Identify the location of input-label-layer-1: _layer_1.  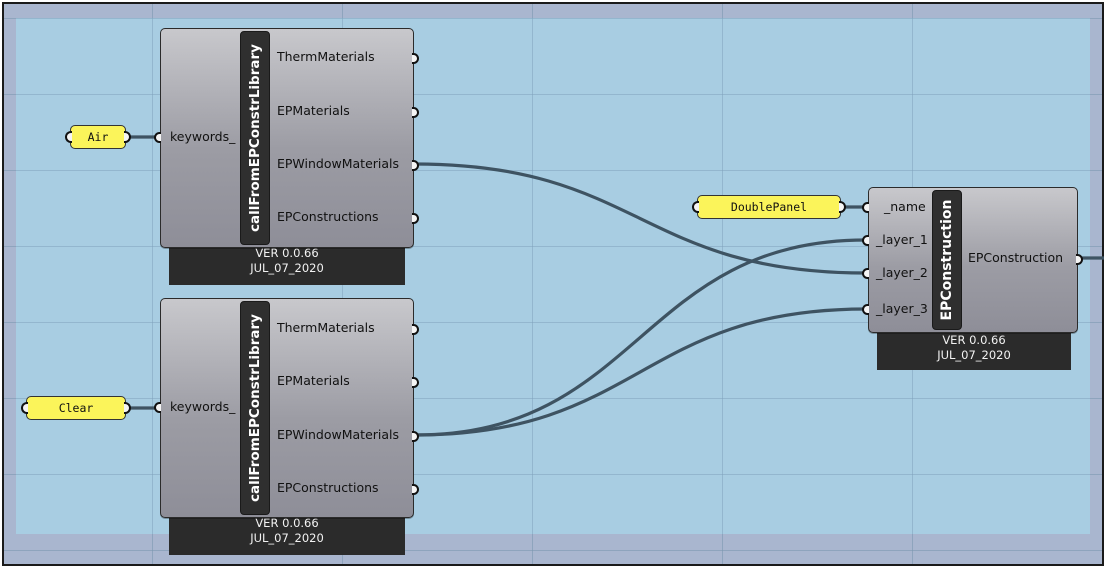
(902, 239).